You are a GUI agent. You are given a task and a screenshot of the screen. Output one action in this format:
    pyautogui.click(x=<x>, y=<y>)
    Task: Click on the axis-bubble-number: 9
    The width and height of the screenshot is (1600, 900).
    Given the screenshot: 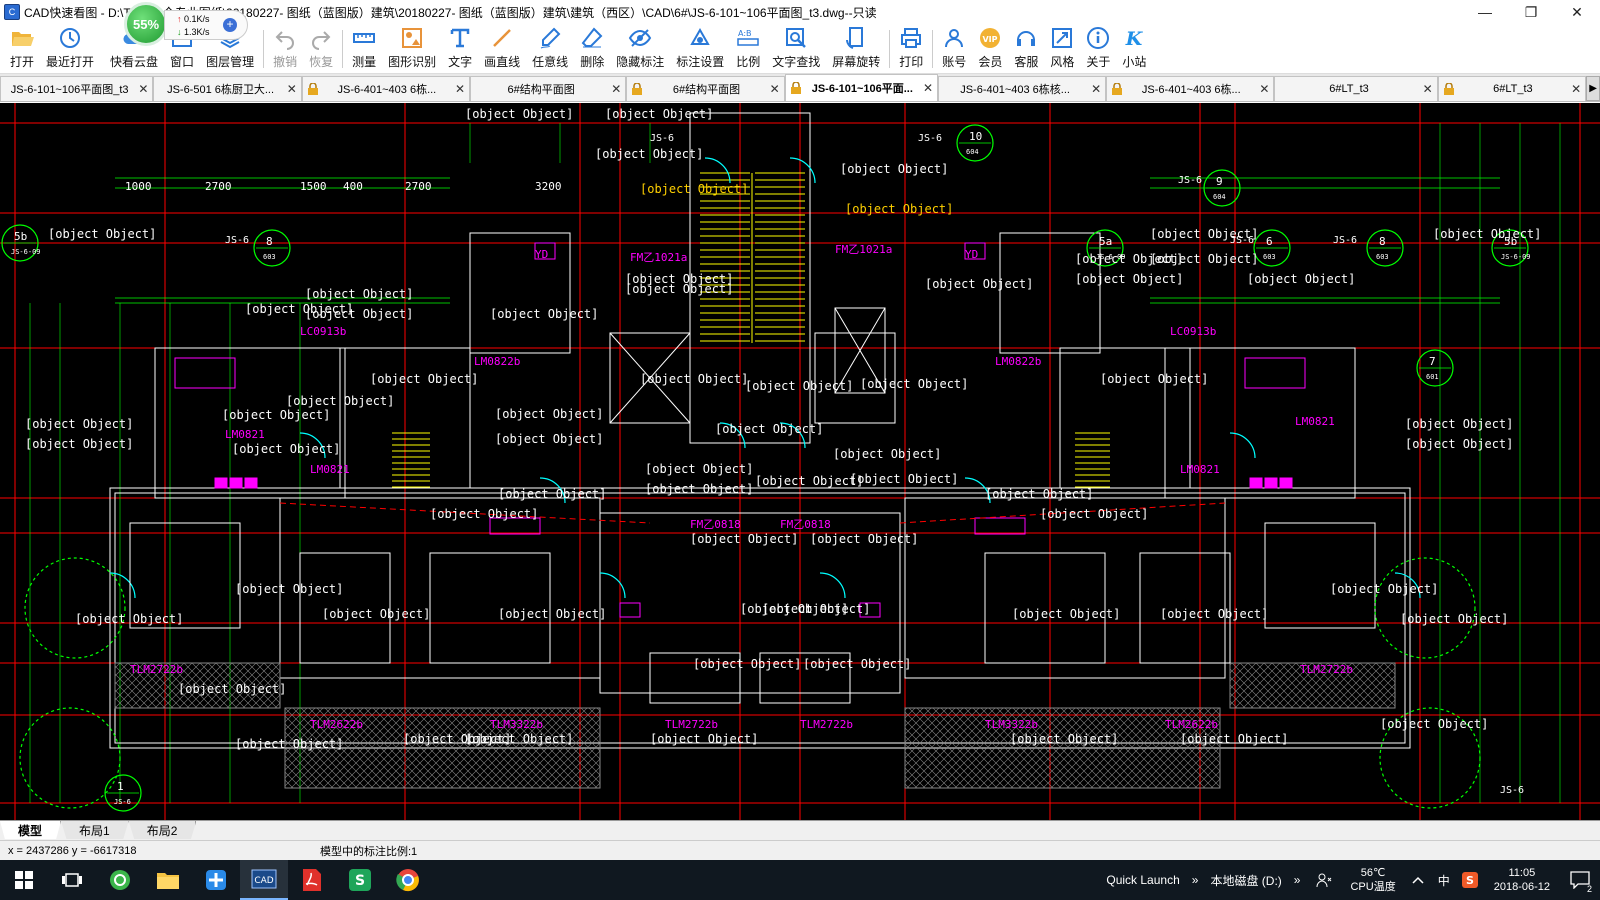 What is the action you would take?
    pyautogui.click(x=1219, y=181)
    